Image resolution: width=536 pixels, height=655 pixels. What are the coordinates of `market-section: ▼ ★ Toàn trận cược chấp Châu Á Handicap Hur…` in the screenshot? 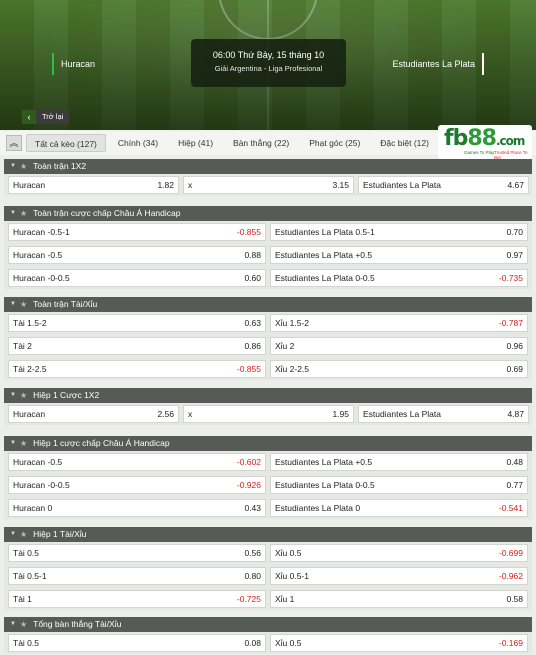 It's located at (268, 249).